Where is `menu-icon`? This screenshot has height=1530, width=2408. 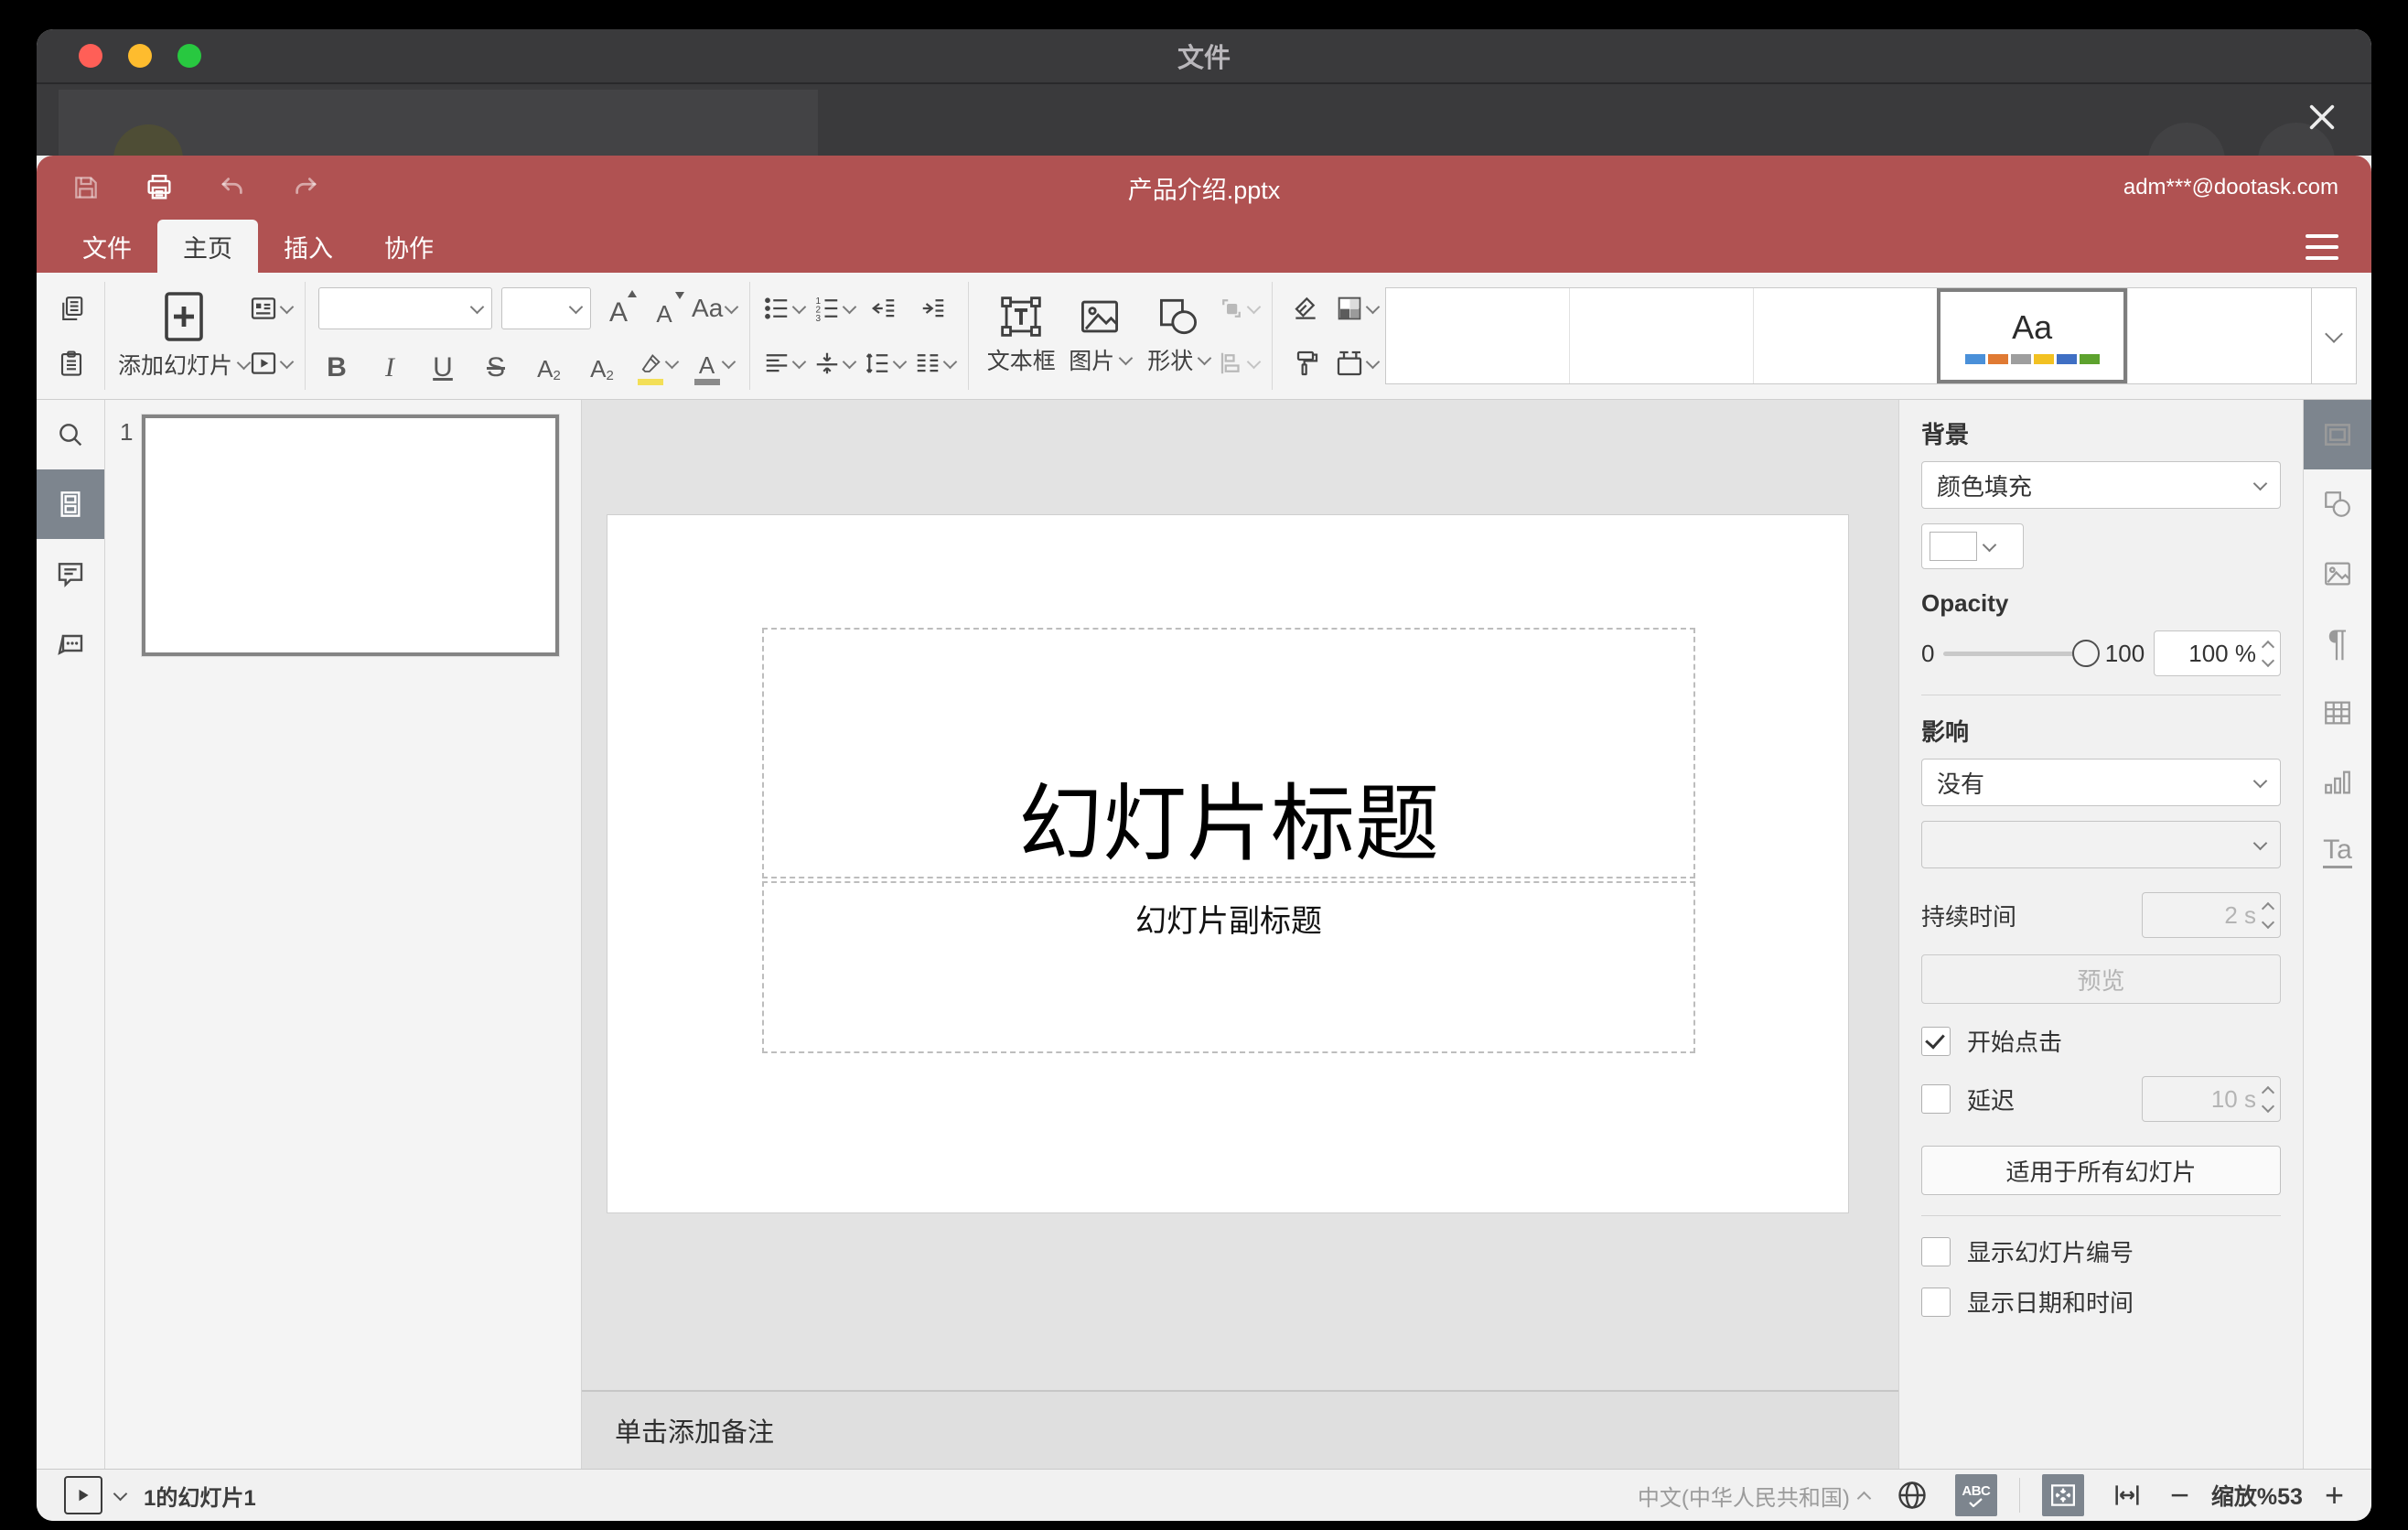
menu-icon is located at coordinates (2322, 247).